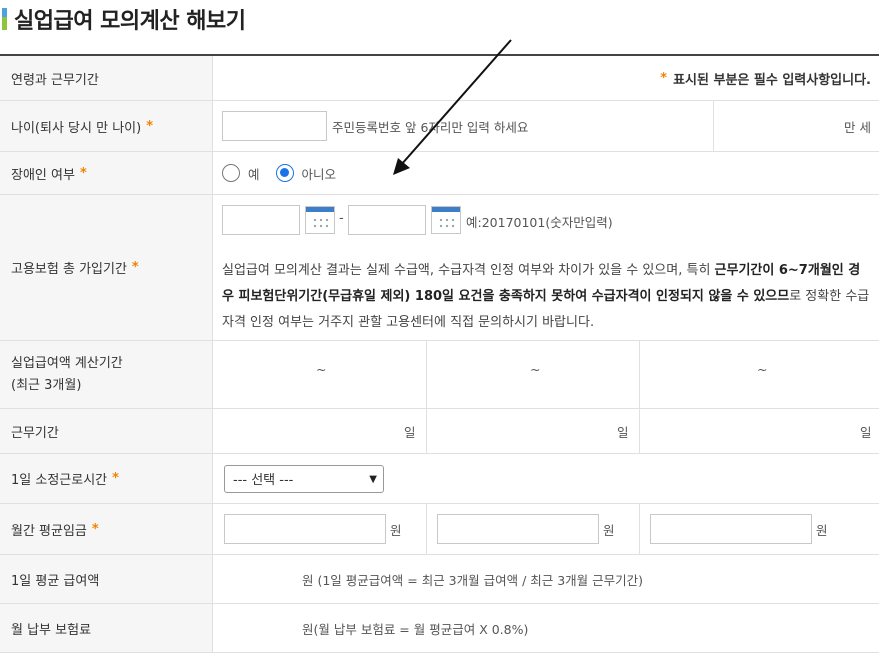  I want to click on row-monthly-premium: 월 납부 보험료 원(월 납부 보험료 = 월 평균급여 X 0.8%), so click(439, 628).